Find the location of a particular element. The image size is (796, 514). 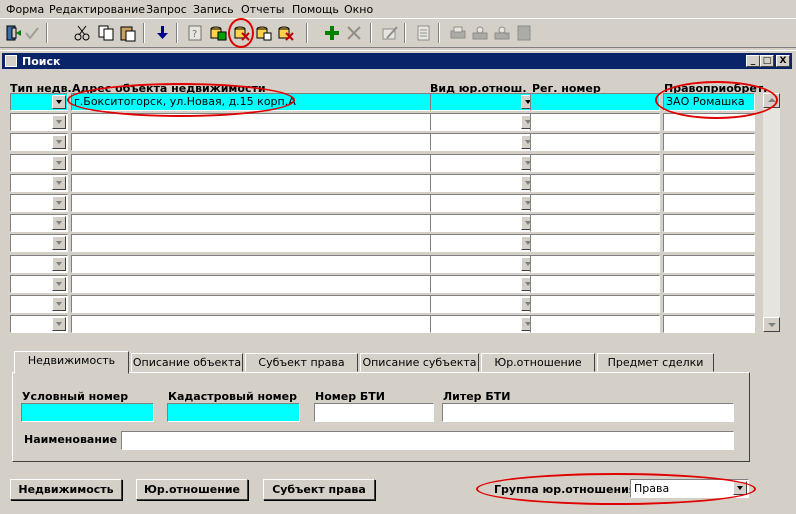

save-down-arrow-icon is located at coordinates (162, 33).